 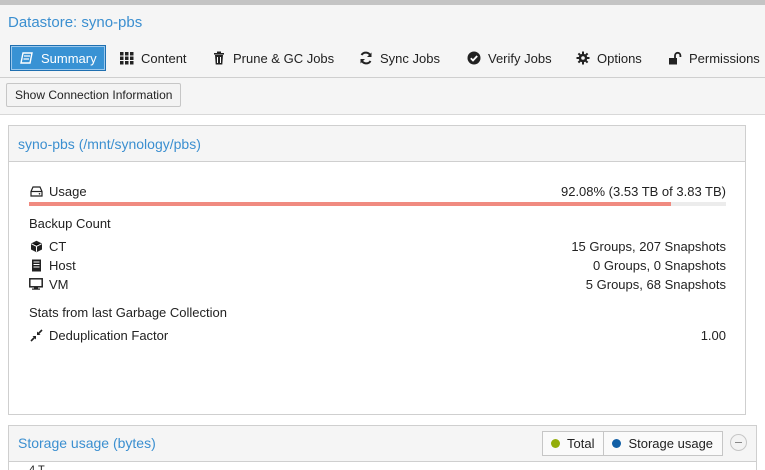 What do you see at coordinates (555, 443) in the screenshot?
I see `legend-dot-total` at bounding box center [555, 443].